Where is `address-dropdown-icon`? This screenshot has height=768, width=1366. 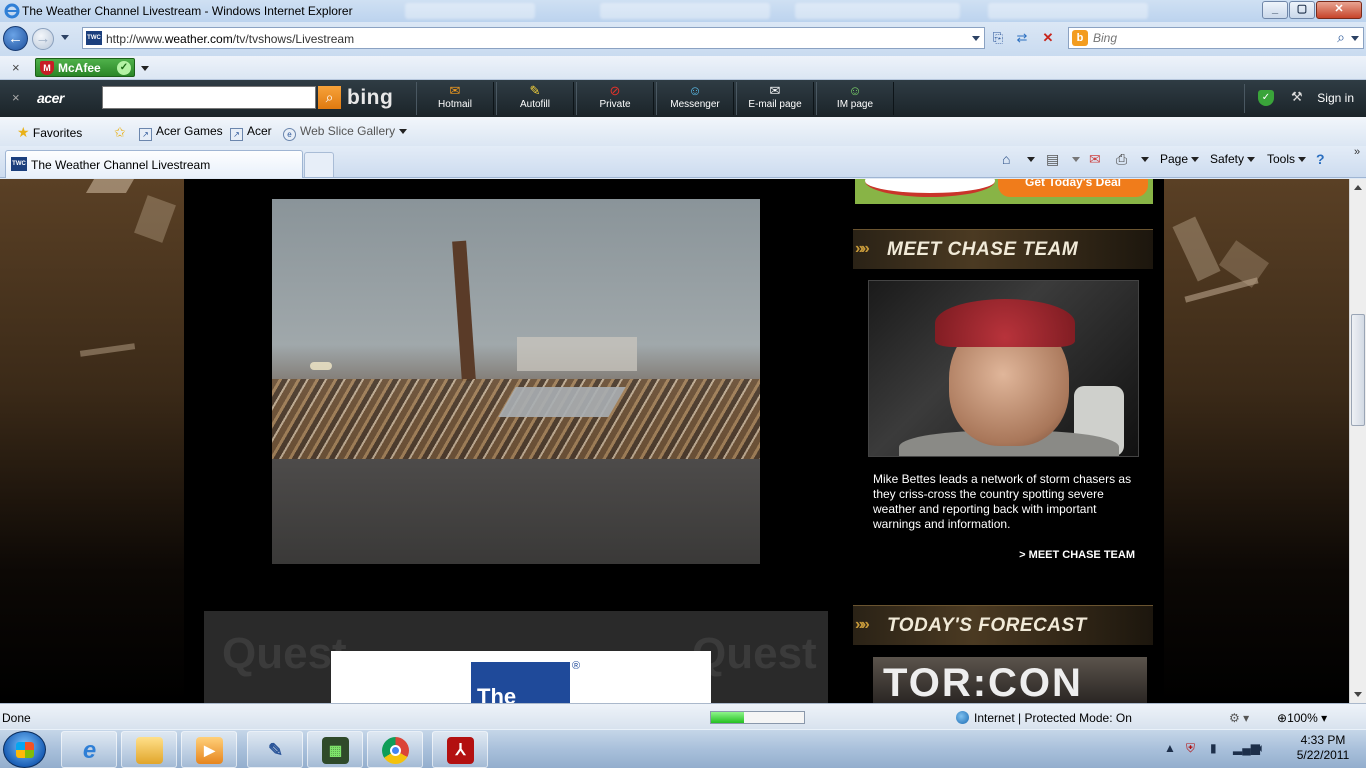 address-dropdown-icon is located at coordinates (976, 38).